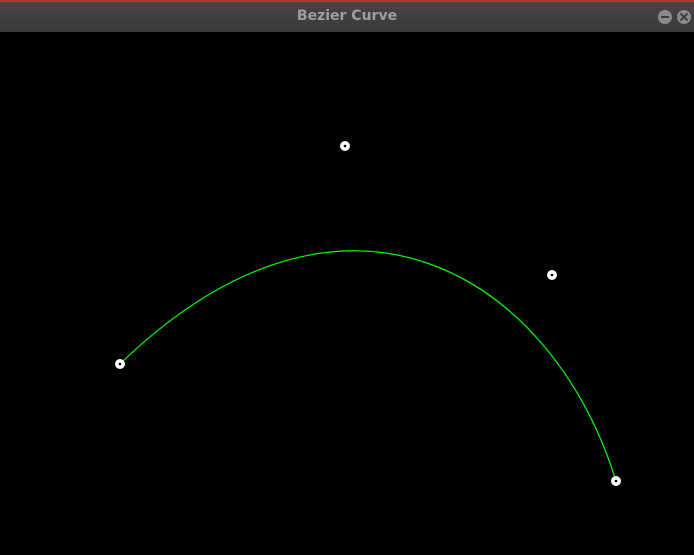  Describe the element at coordinates (345, 146) in the screenshot. I see `control-point-1-center` at that location.